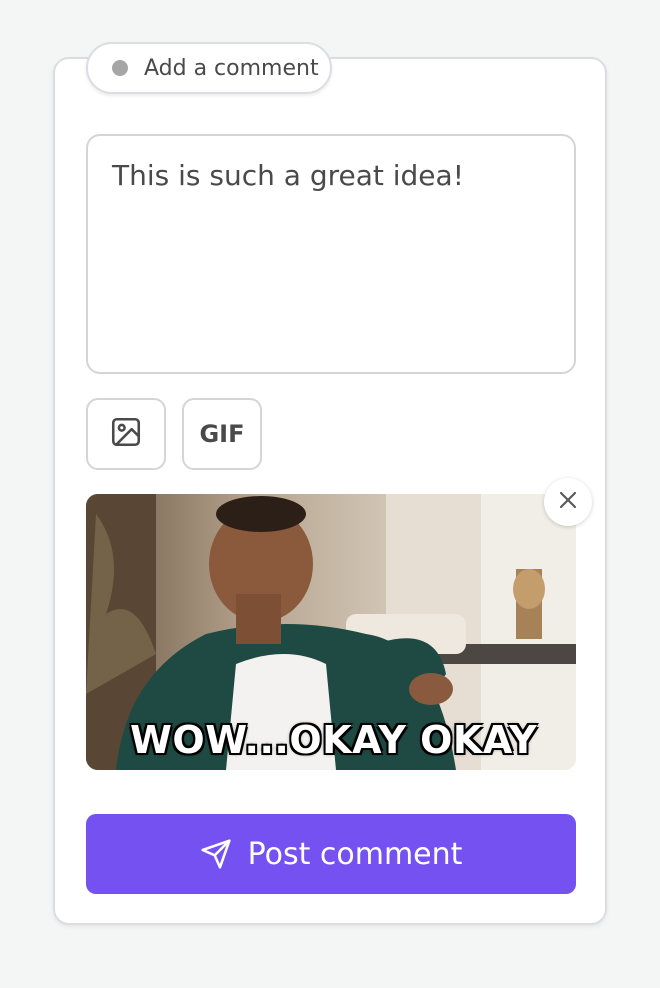  I want to click on image-icon, so click(126, 434).